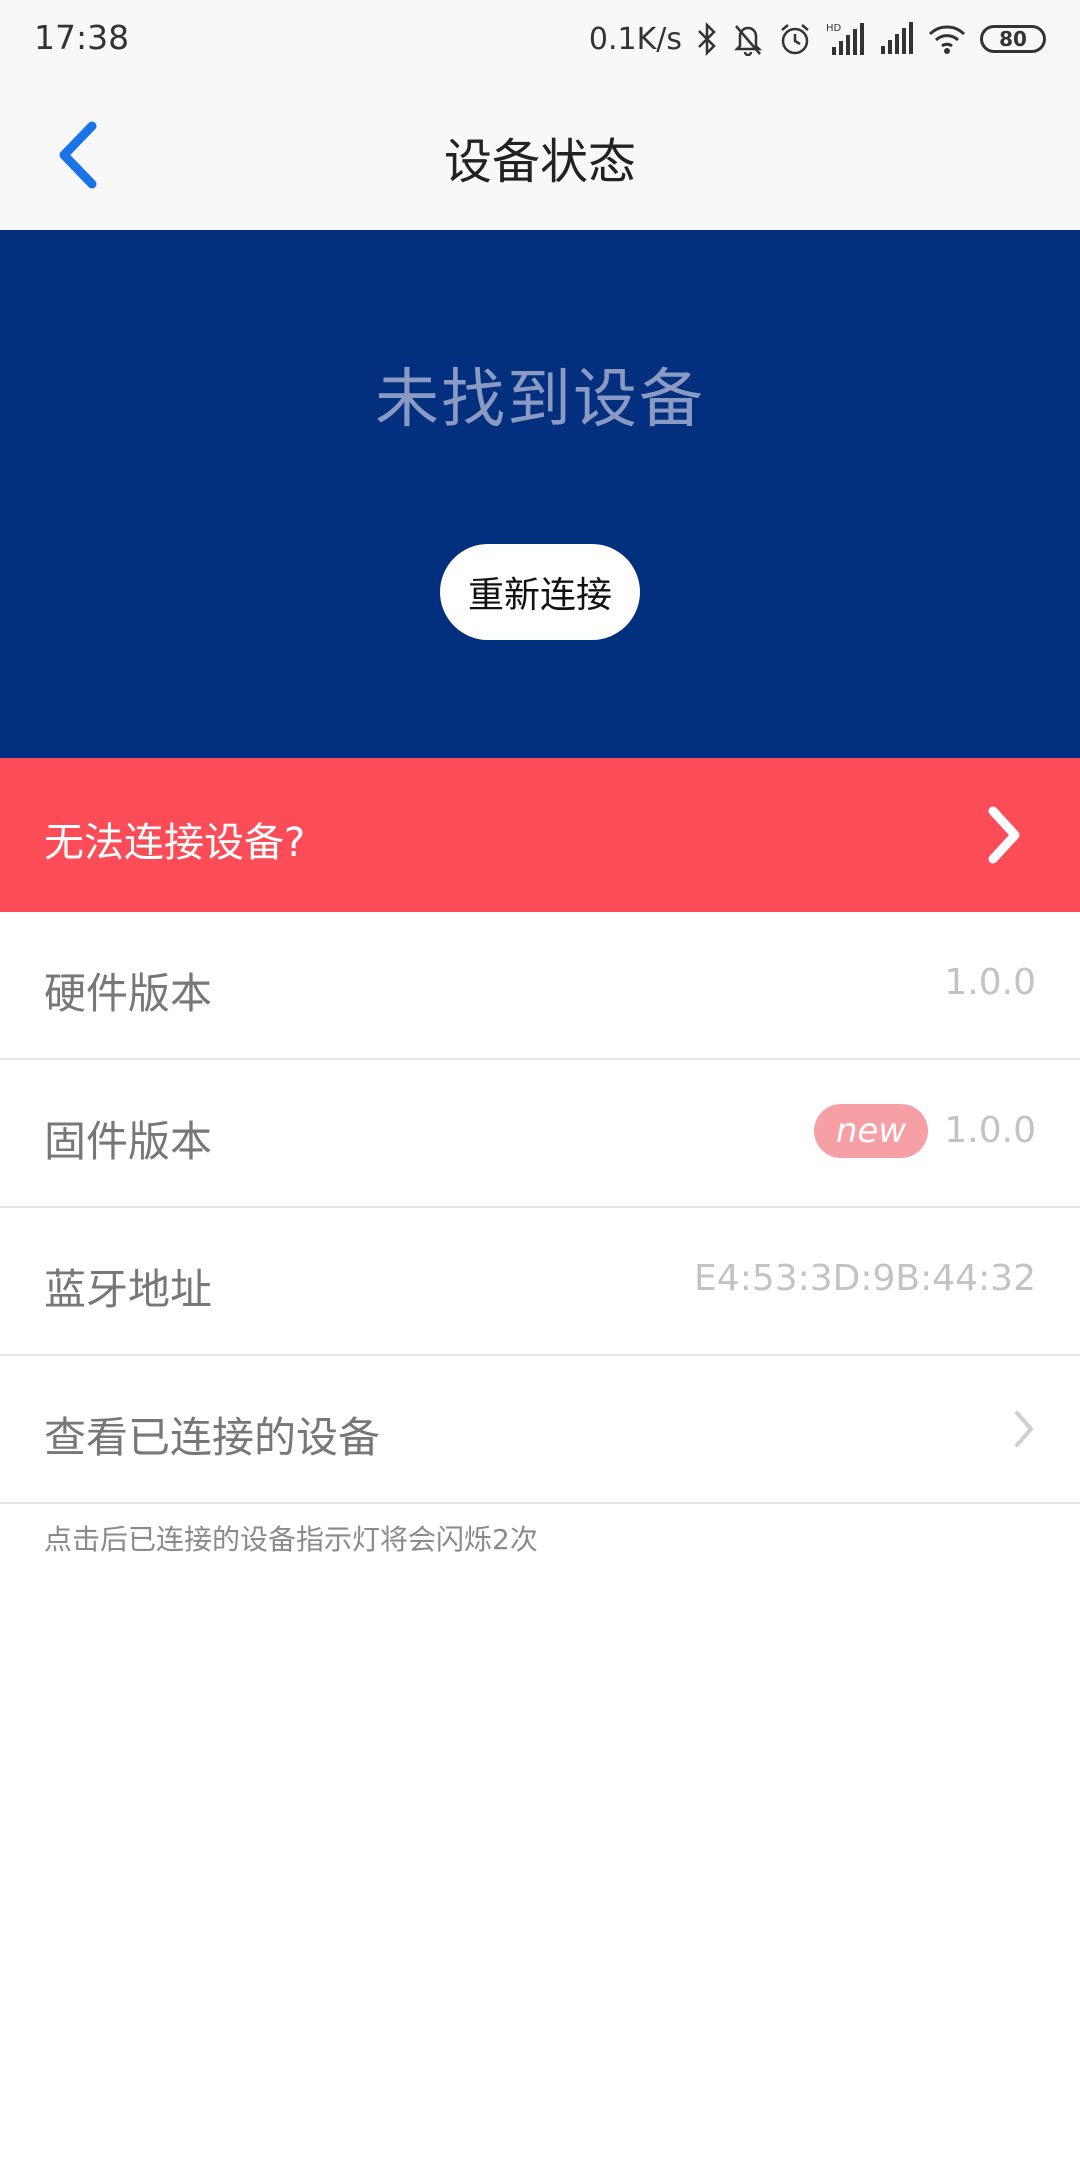 Image resolution: width=1080 pixels, height=2160 pixels. Describe the element at coordinates (540, 986) in the screenshot. I see `hardware-version-row: 硬件版本 1.0.0` at that location.